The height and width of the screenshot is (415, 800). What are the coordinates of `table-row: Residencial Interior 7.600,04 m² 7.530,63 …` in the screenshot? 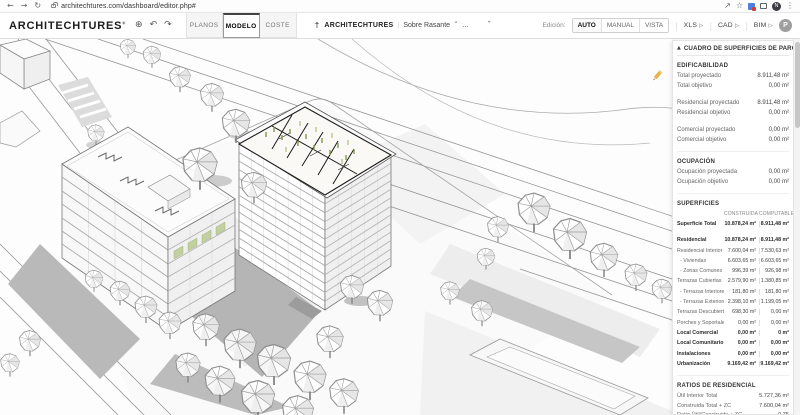 It's located at (733, 252).